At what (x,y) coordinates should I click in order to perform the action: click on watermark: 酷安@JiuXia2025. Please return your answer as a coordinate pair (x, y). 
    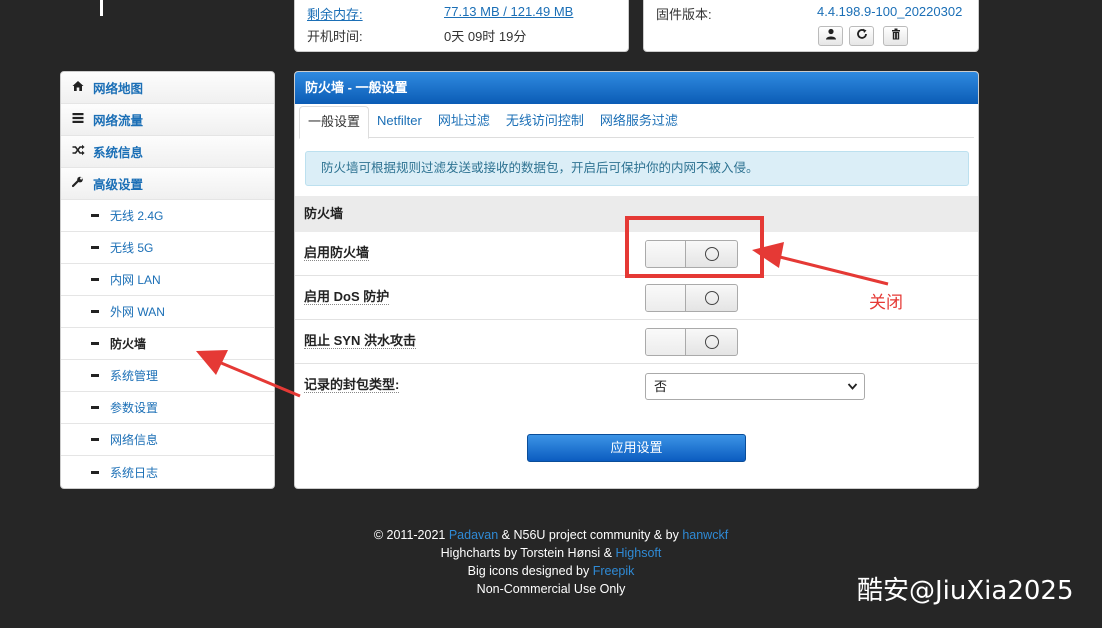
    Looking at the image, I should click on (965, 591).